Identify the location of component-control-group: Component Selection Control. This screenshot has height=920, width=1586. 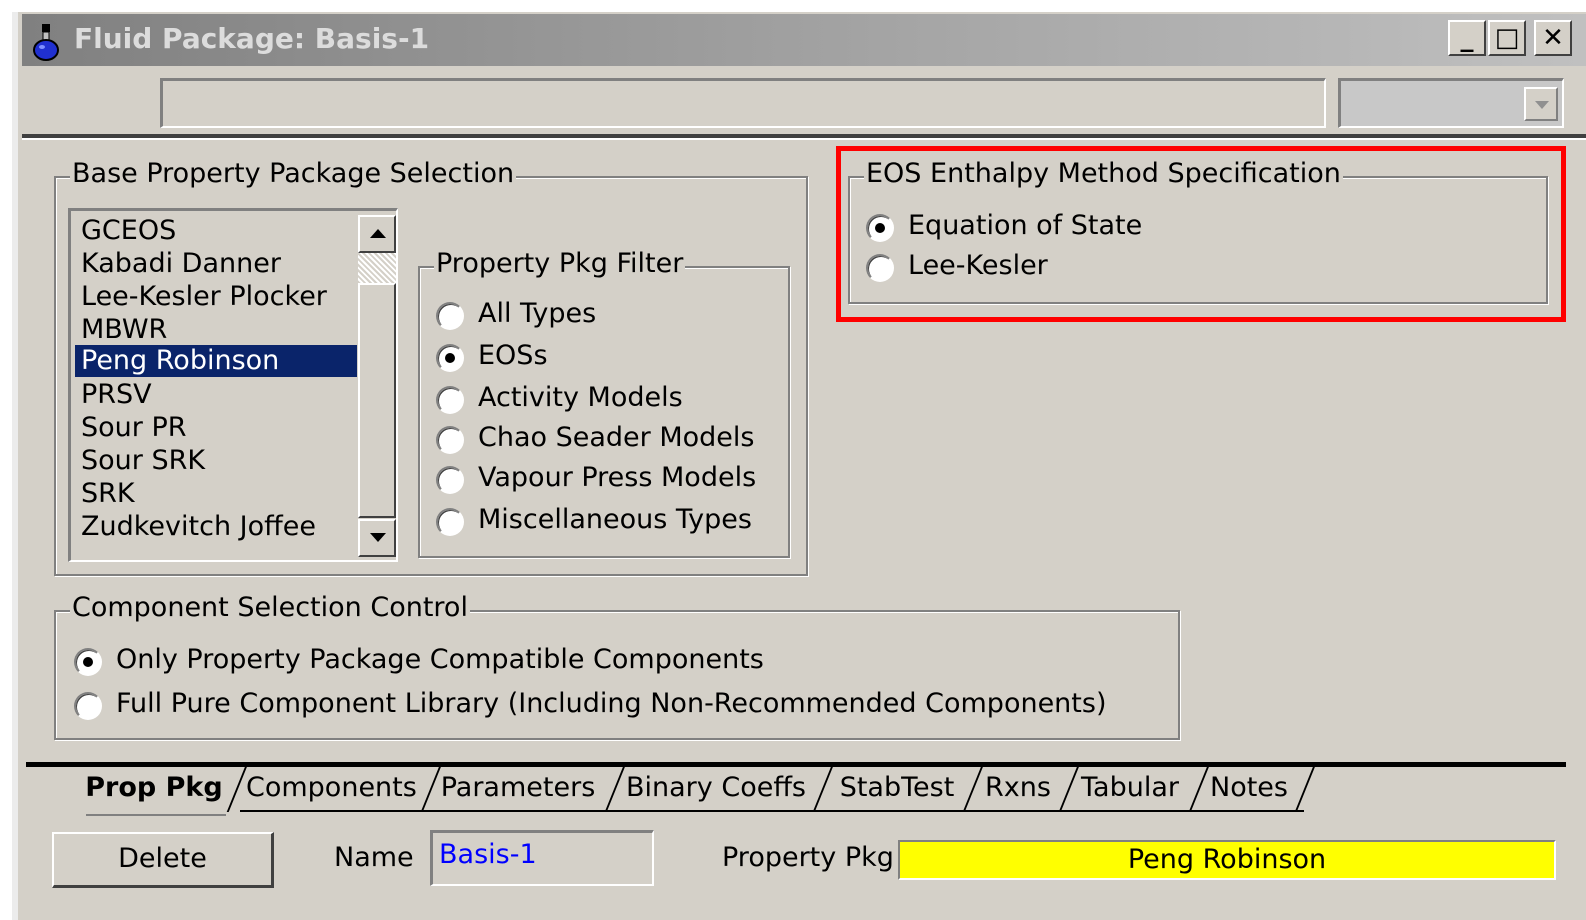
(617, 666).